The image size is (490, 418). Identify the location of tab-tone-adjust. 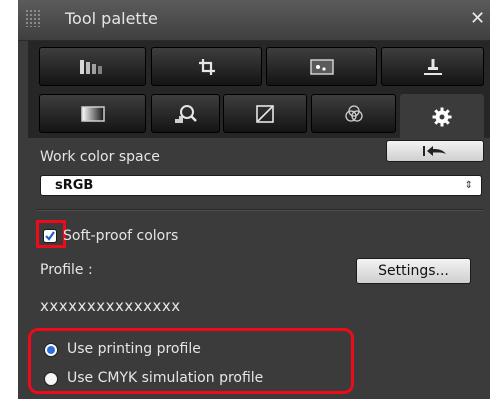
(265, 113).